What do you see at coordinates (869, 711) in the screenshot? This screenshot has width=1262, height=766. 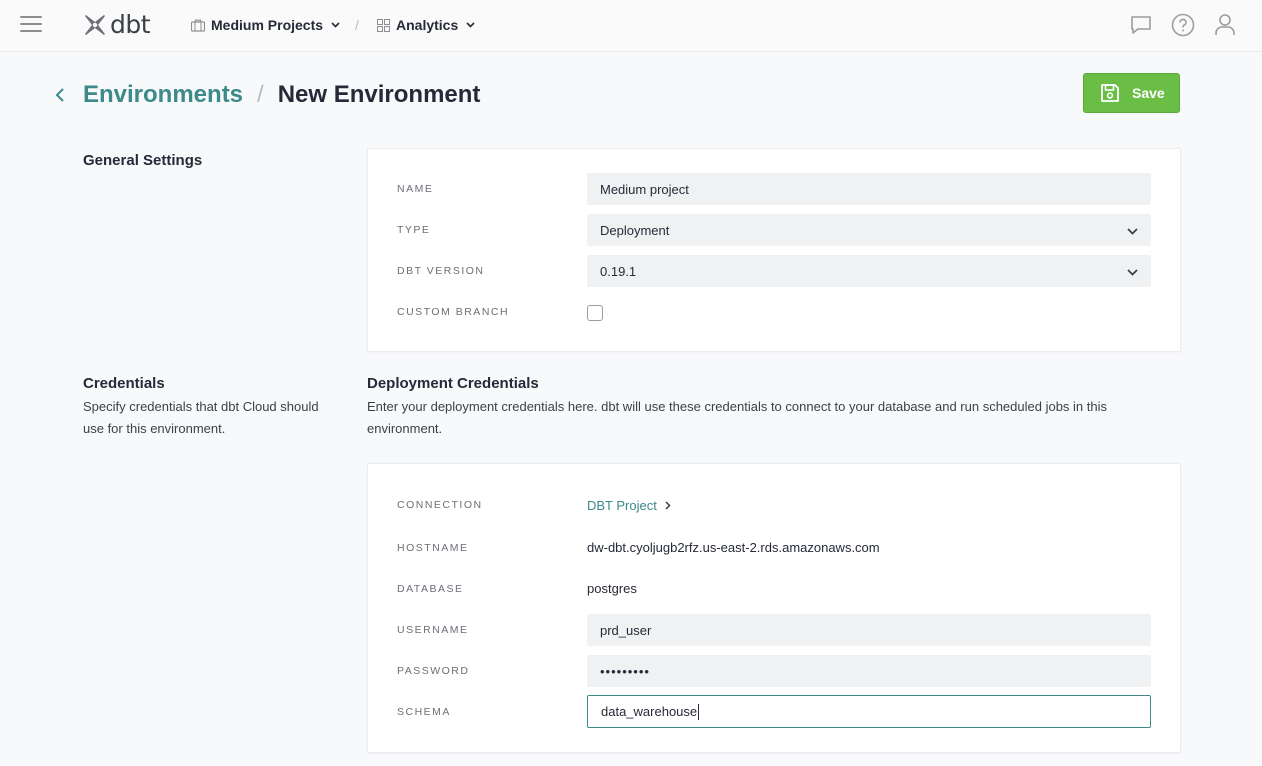 I see `schema-input: data_warehouse` at bounding box center [869, 711].